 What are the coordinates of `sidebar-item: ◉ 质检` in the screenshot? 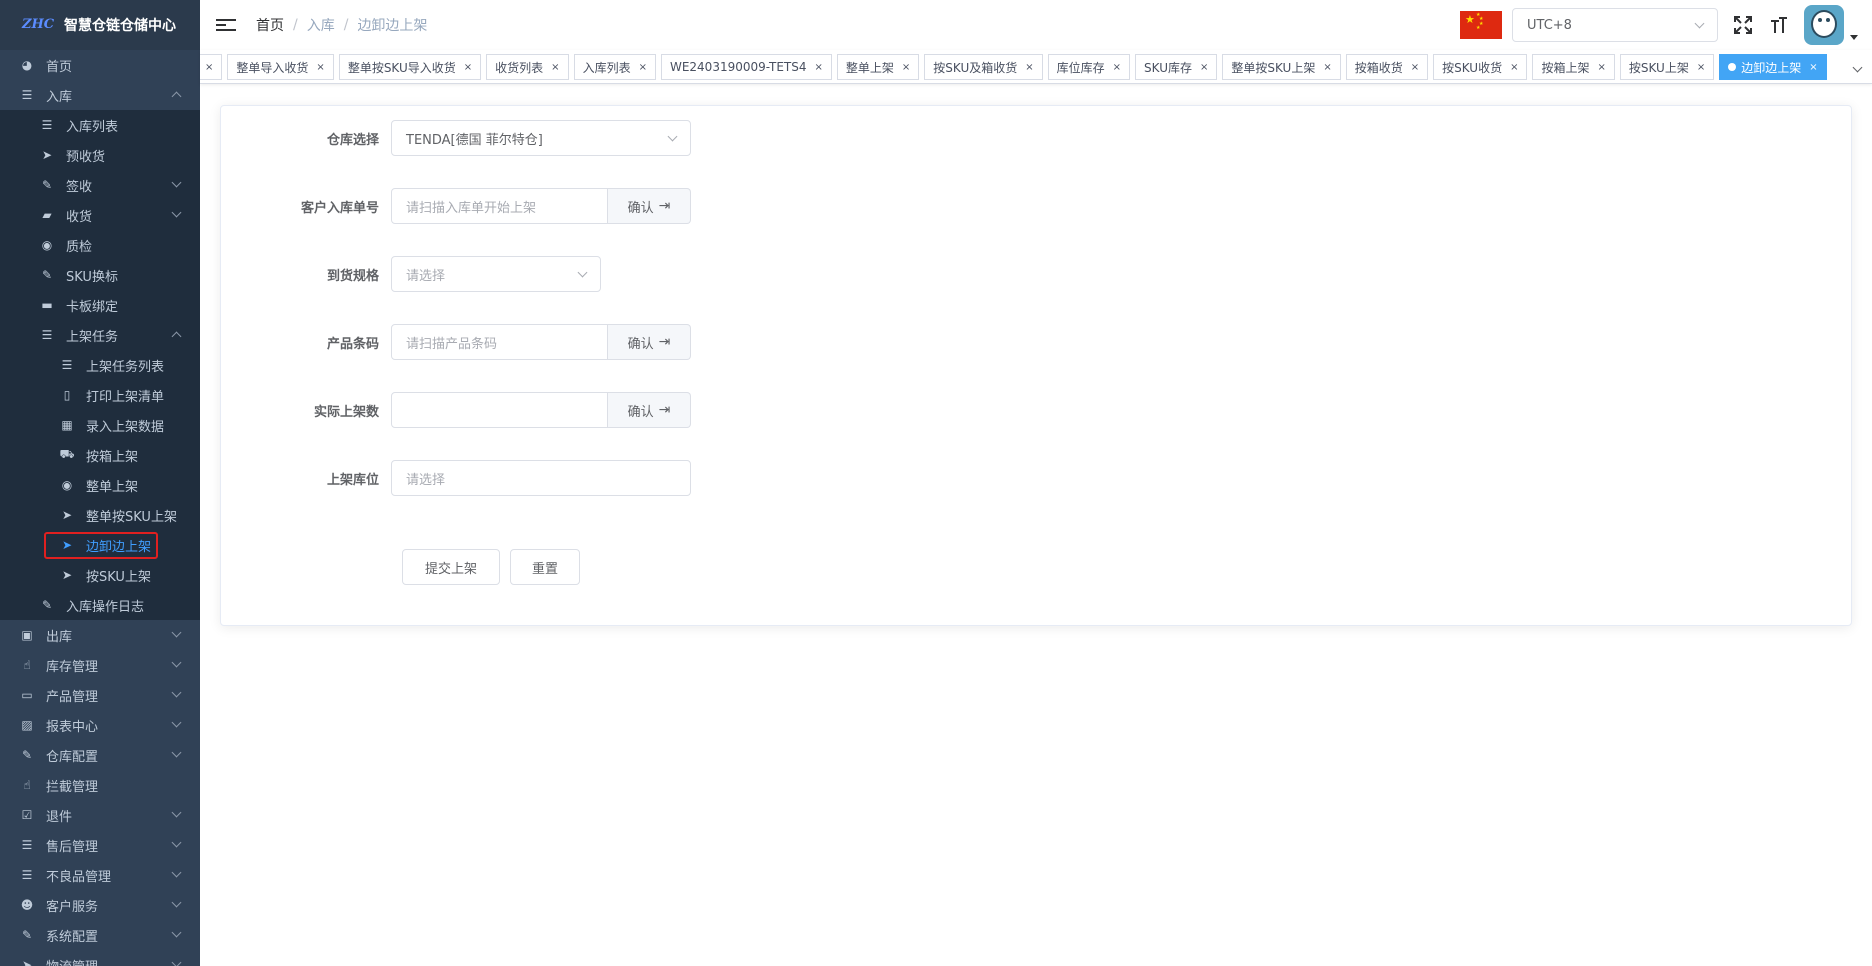 It's located at (100, 245).